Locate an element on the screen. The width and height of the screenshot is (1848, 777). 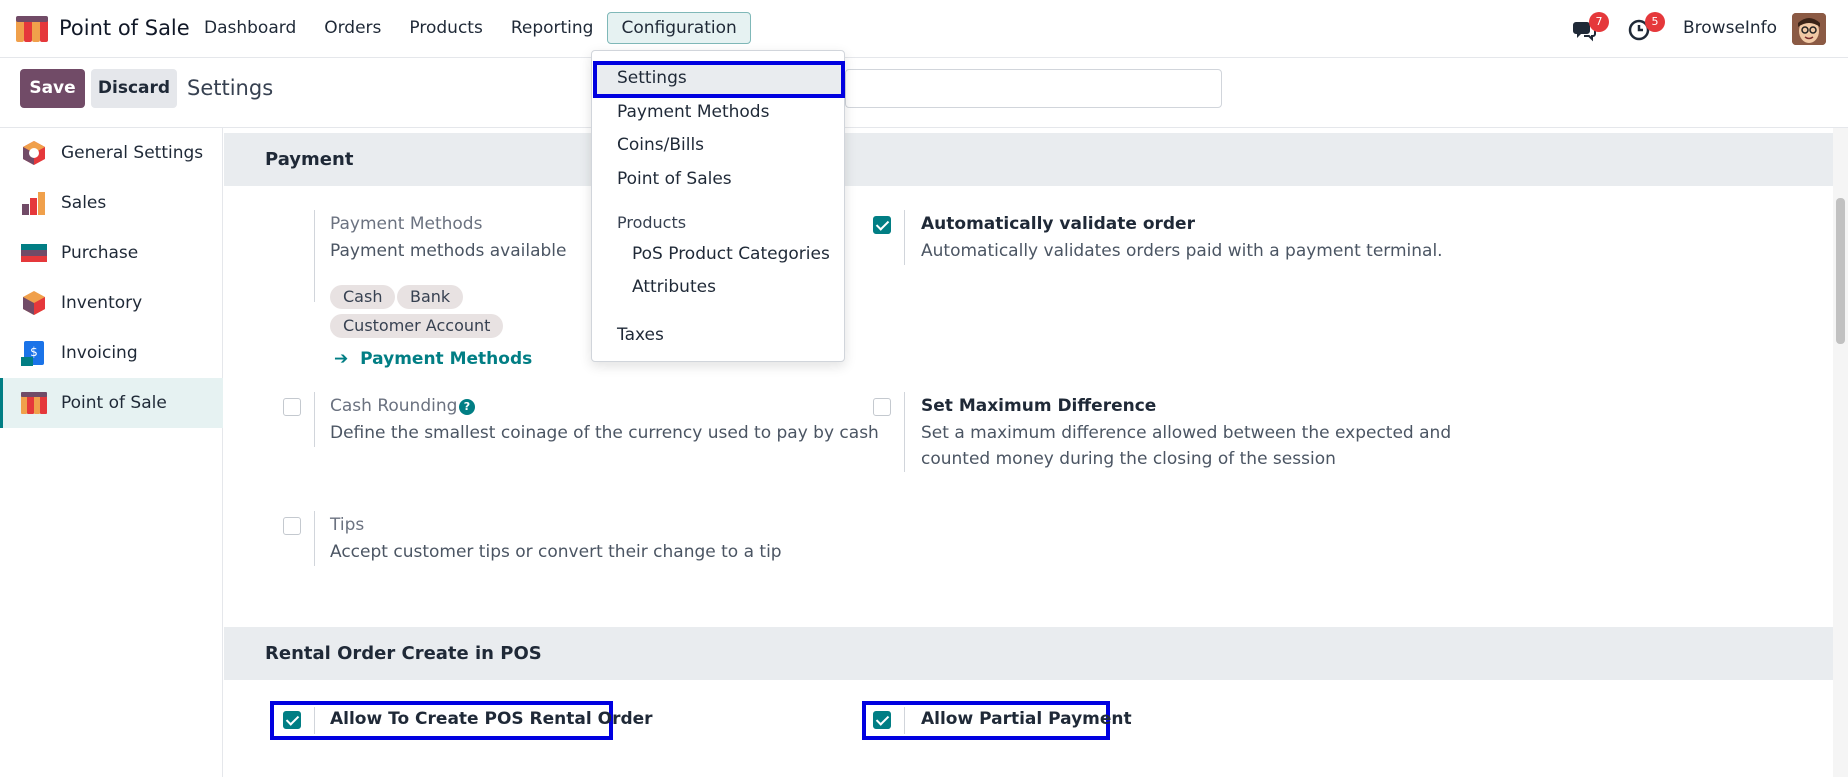
menu-orders: Orders is located at coordinates (352, 28).